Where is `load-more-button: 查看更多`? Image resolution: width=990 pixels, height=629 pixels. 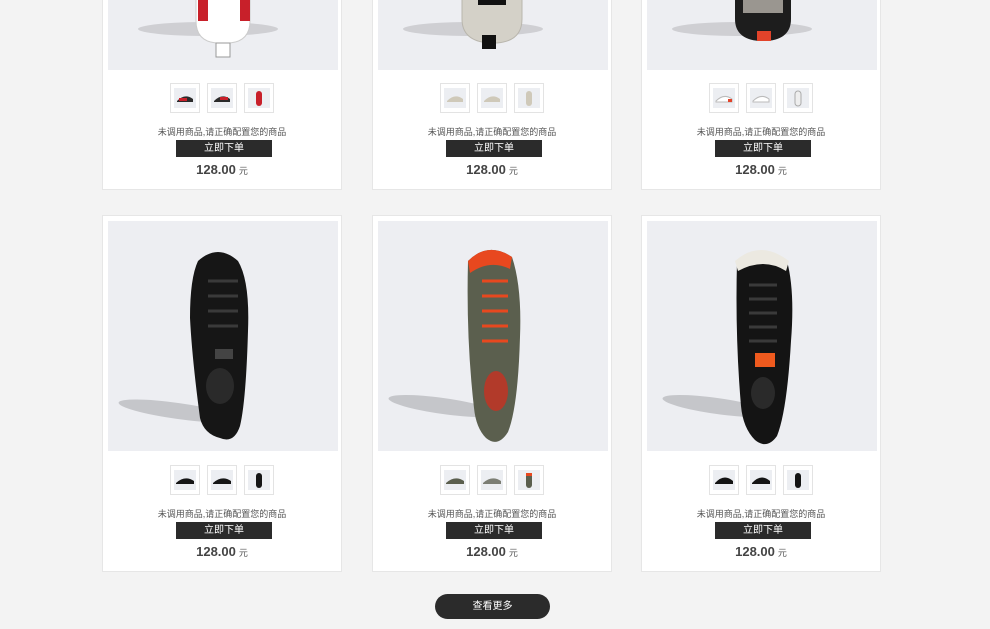
load-more-button: 查看更多 is located at coordinates (492, 606).